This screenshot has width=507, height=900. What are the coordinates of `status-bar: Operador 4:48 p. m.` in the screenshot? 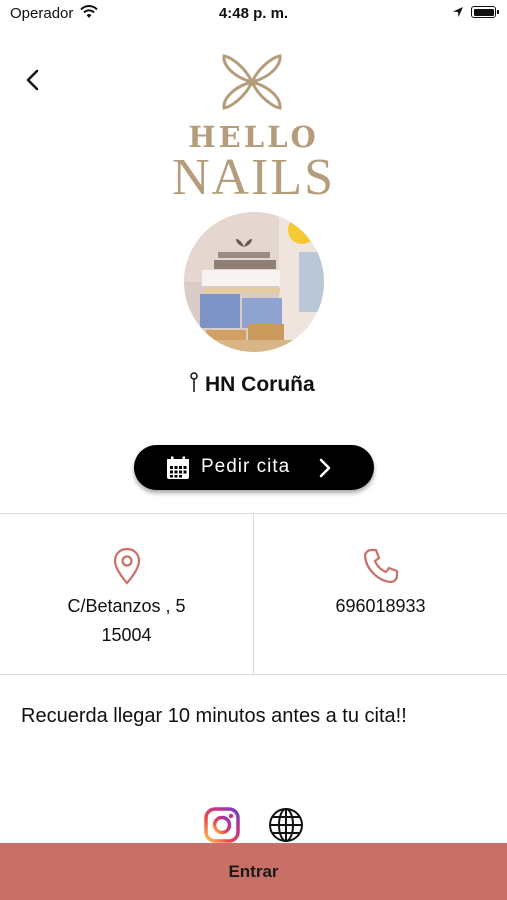 It's located at (253, 14).